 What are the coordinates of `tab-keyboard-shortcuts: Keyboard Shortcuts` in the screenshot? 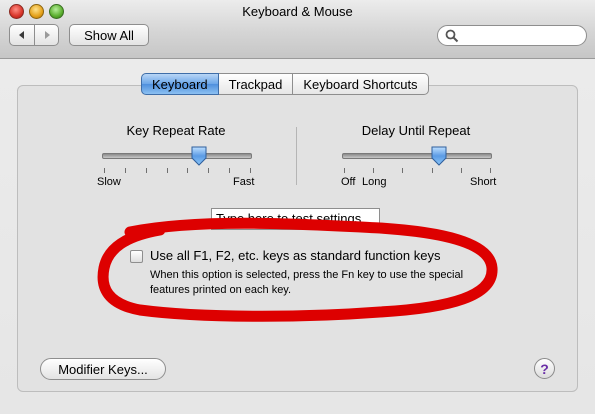 It's located at (361, 84).